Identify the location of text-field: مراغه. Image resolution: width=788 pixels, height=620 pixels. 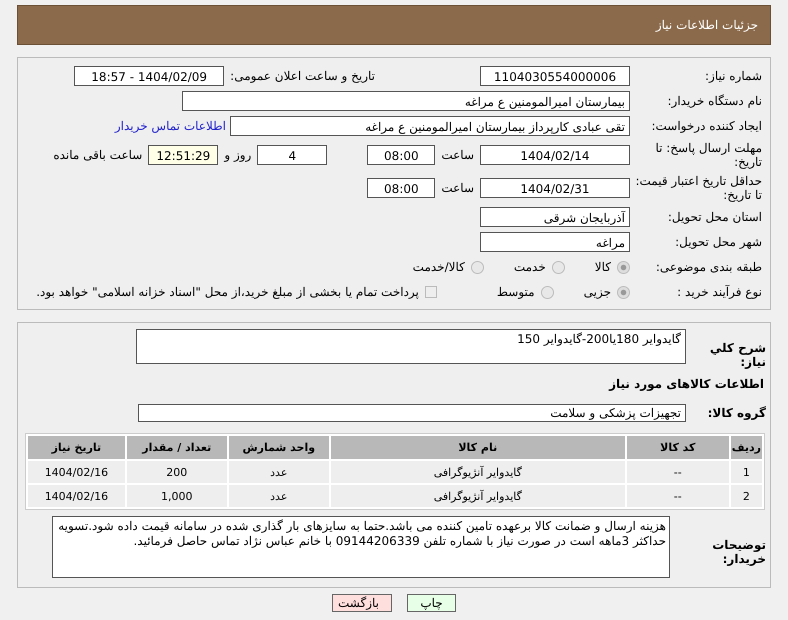
(555, 242).